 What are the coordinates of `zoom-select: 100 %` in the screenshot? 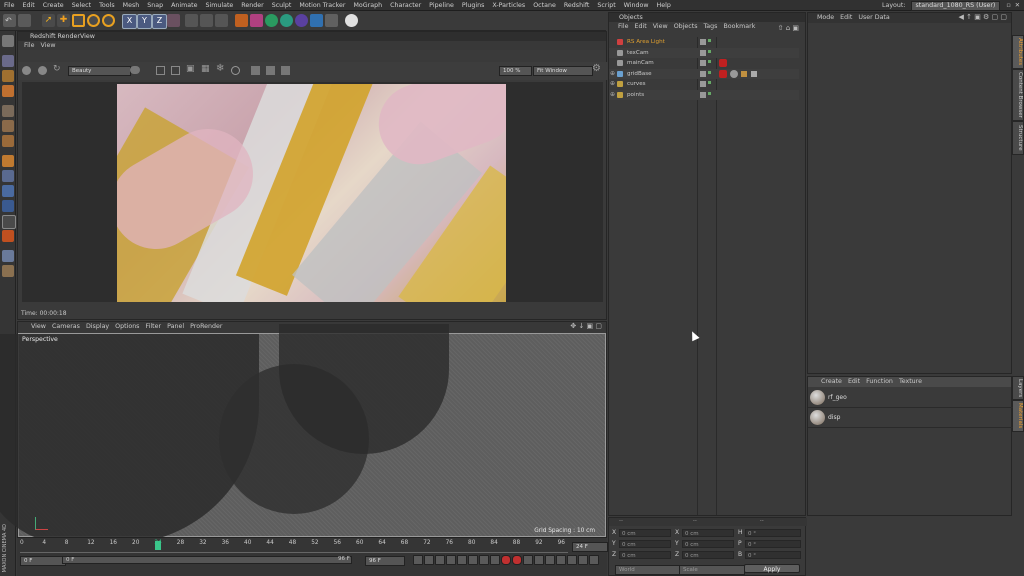 It's located at (515, 71).